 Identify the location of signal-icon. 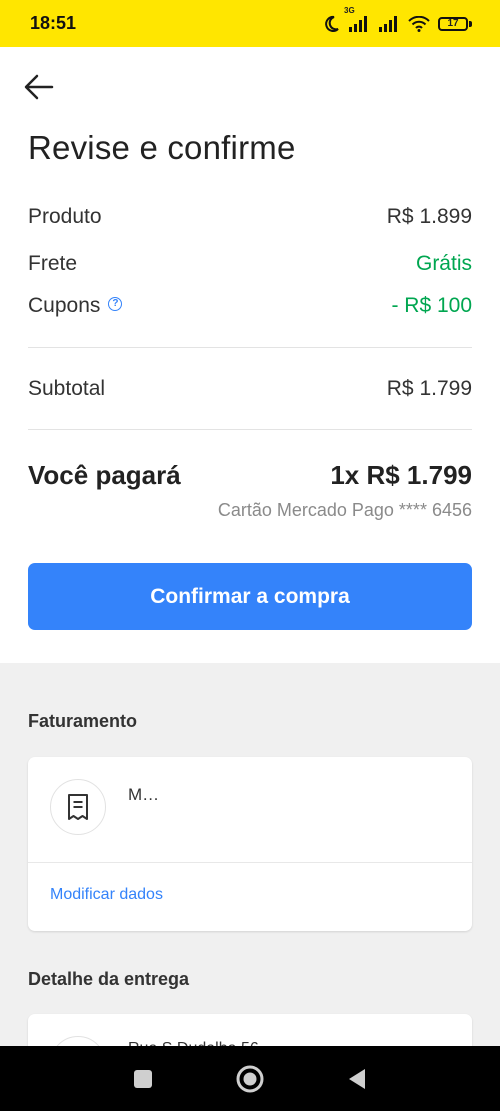
(389, 23).